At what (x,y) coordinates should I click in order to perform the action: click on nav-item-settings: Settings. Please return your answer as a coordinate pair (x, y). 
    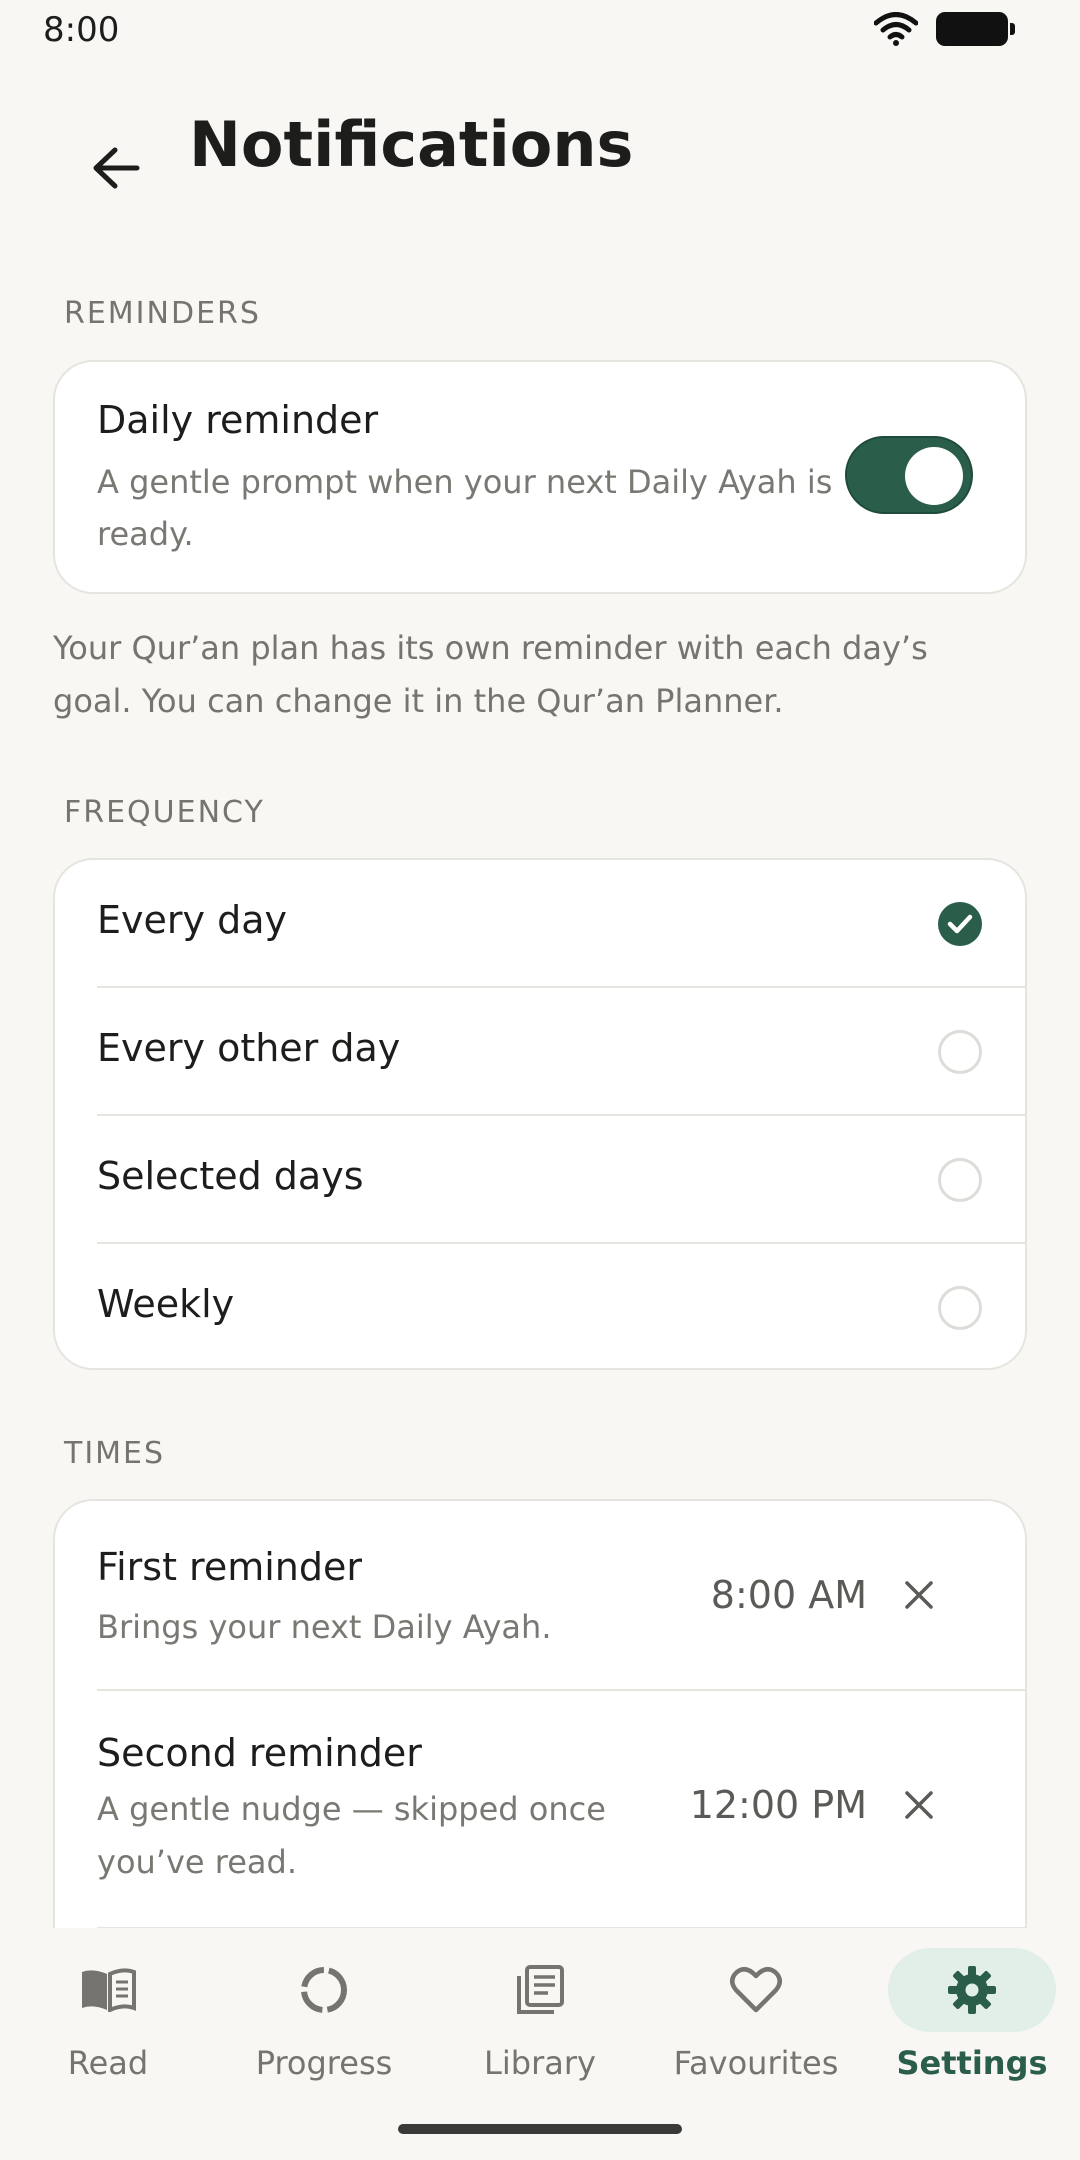
    Looking at the image, I should click on (972, 2023).